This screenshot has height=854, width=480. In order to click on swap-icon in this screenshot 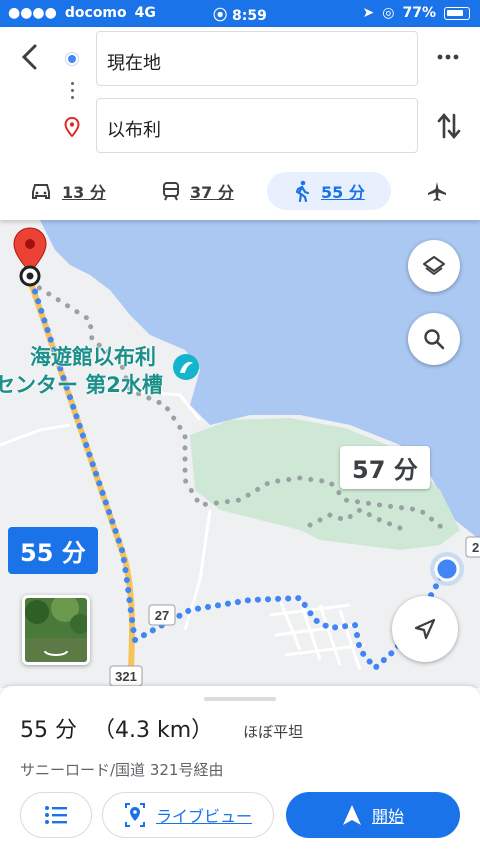, I will do `click(449, 126)`.